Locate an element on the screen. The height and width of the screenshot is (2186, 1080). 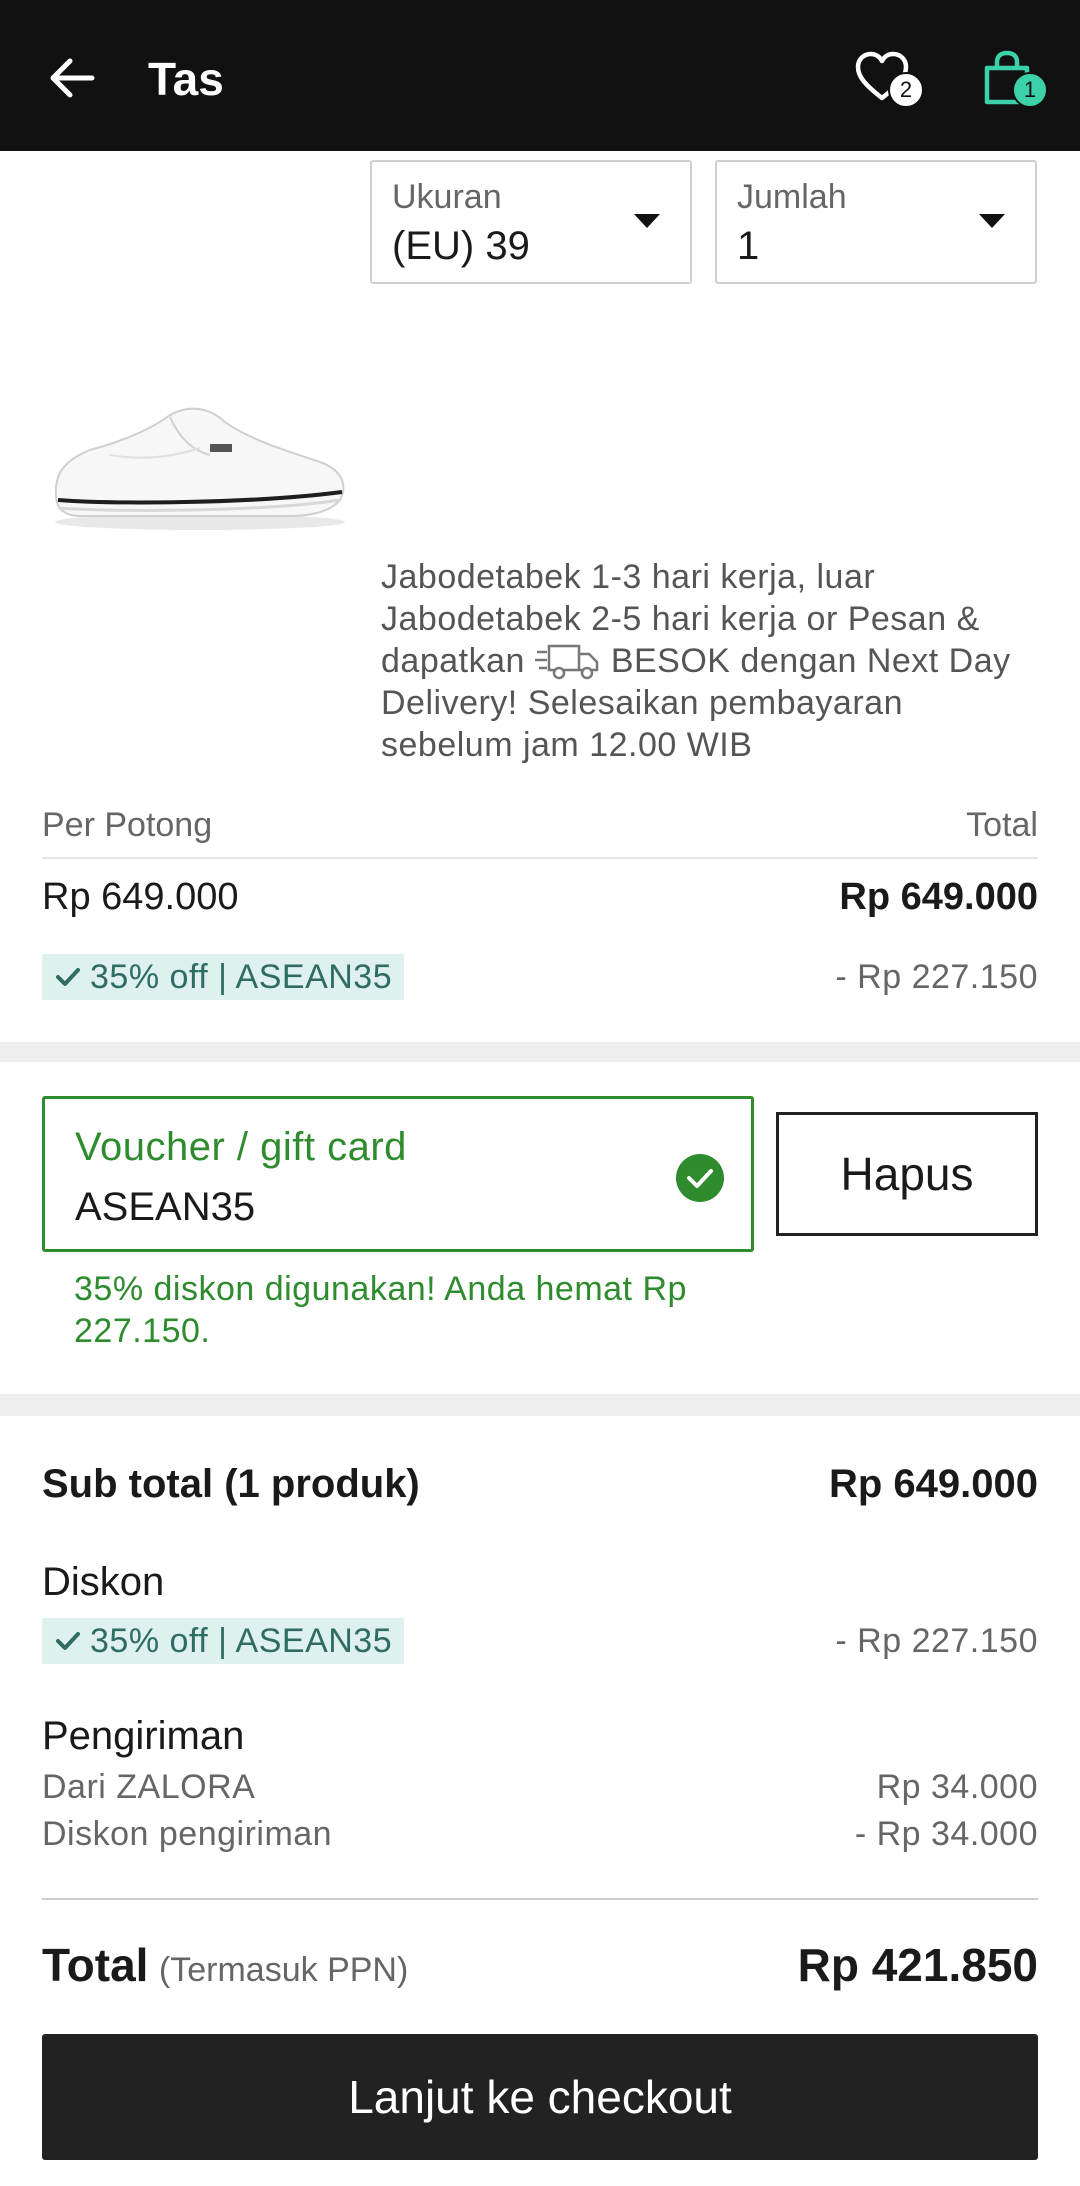
check-circle-icon is located at coordinates (700, 1178).